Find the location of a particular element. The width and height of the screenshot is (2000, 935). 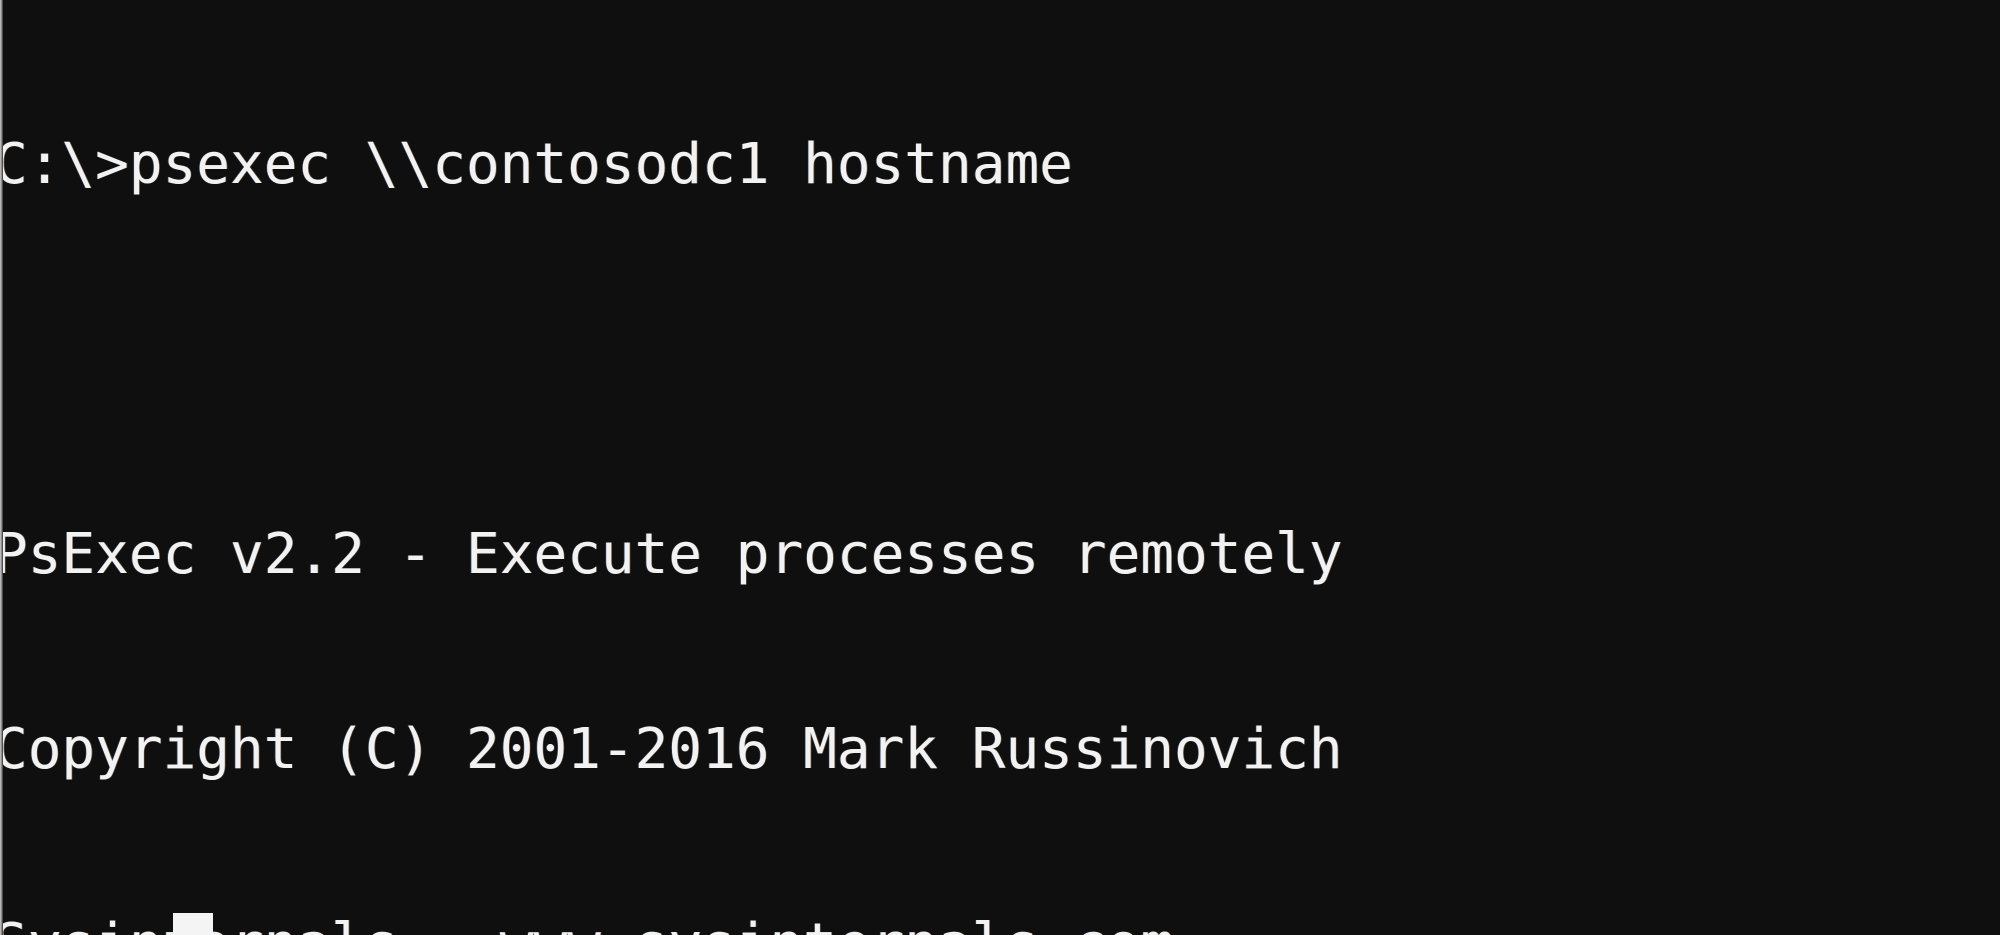

block-cursor is located at coordinates (193, 924).